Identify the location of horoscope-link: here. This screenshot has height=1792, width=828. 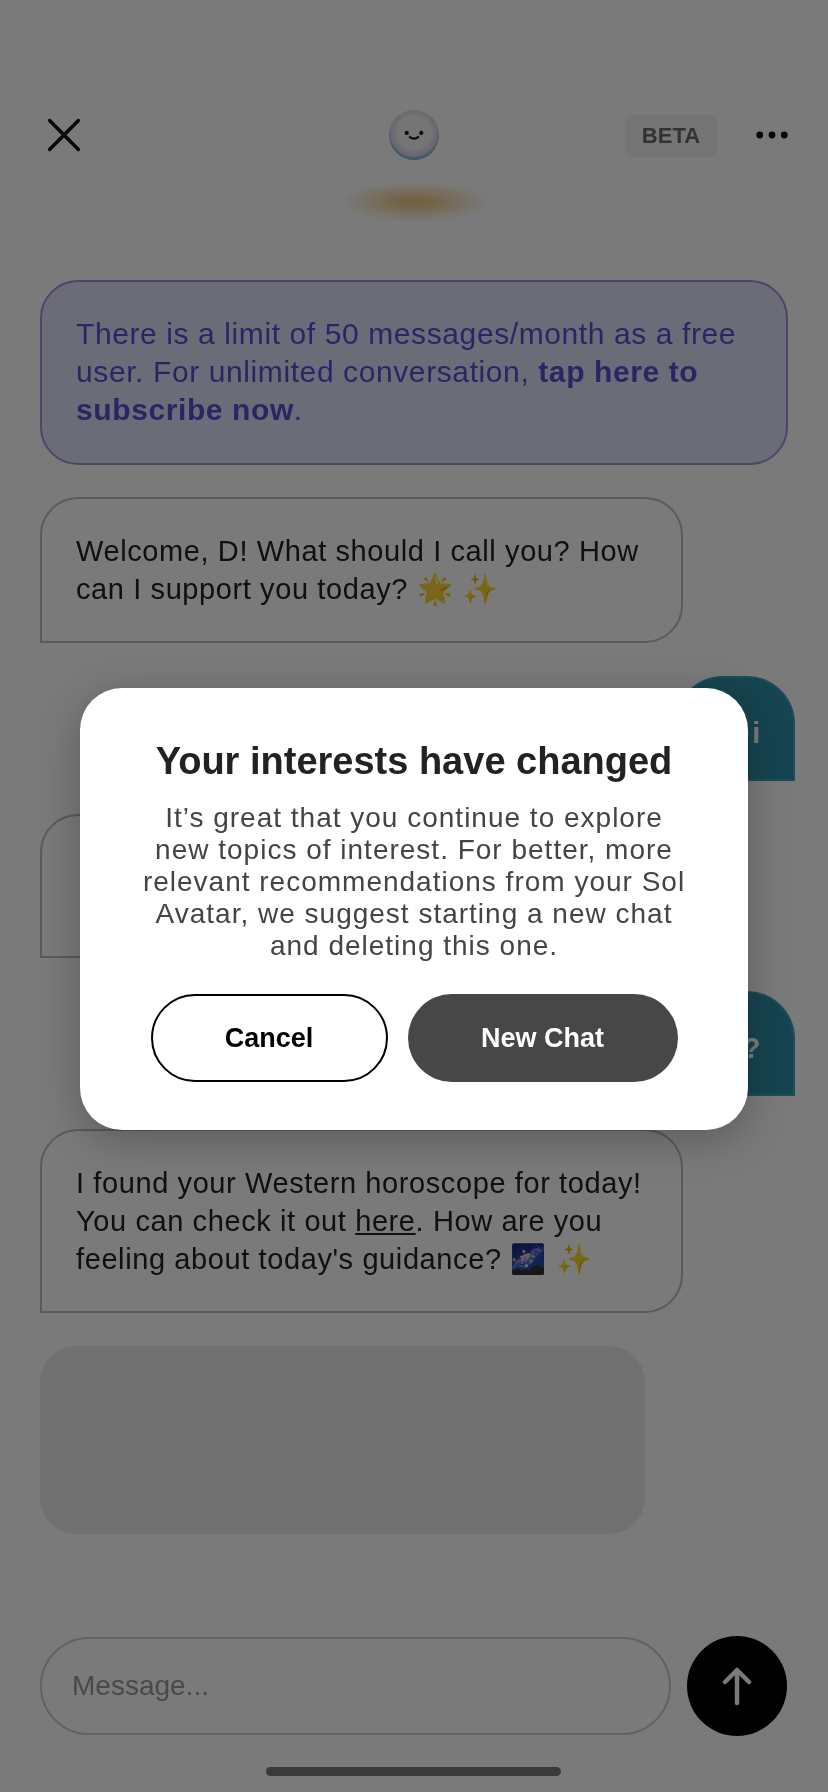
(385, 1221).